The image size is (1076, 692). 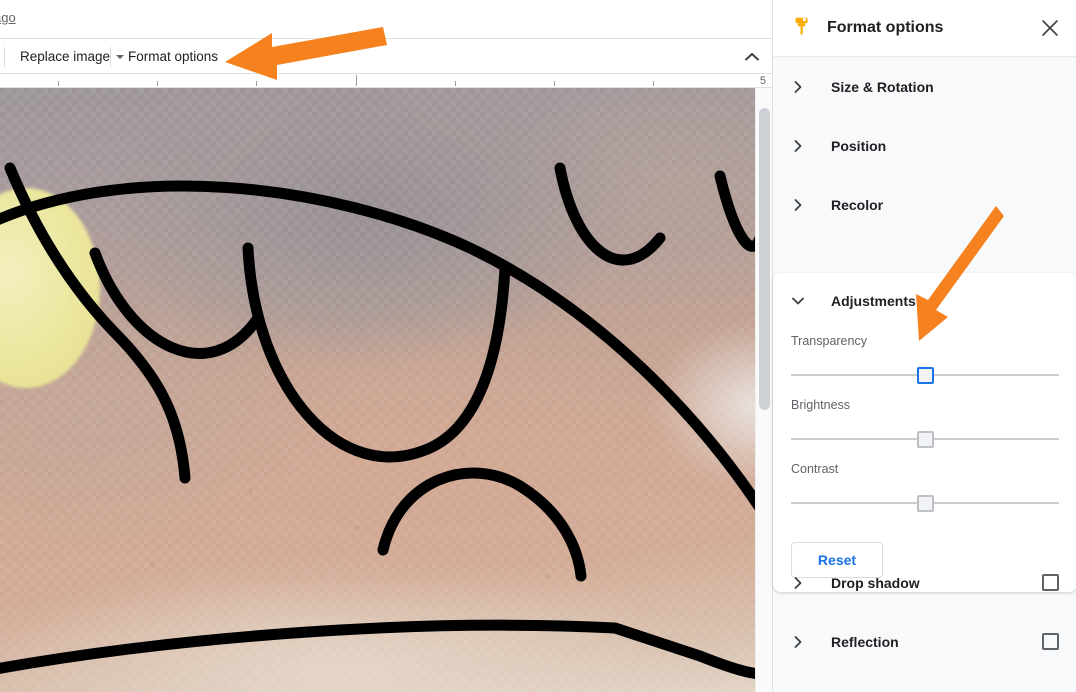 I want to click on panel-title: Format options, so click(x=885, y=27).